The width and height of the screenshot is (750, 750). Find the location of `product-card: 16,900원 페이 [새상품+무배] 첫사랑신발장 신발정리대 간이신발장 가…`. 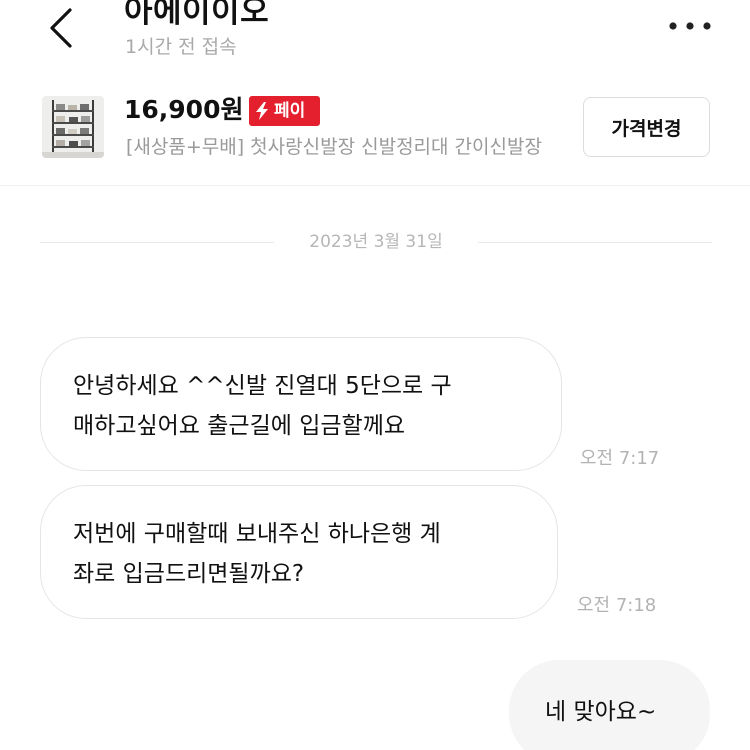

product-card: 16,900원 페이 [새상품+무배] 첫사랑신발장 신발정리대 간이신발장 가… is located at coordinates (375, 138).